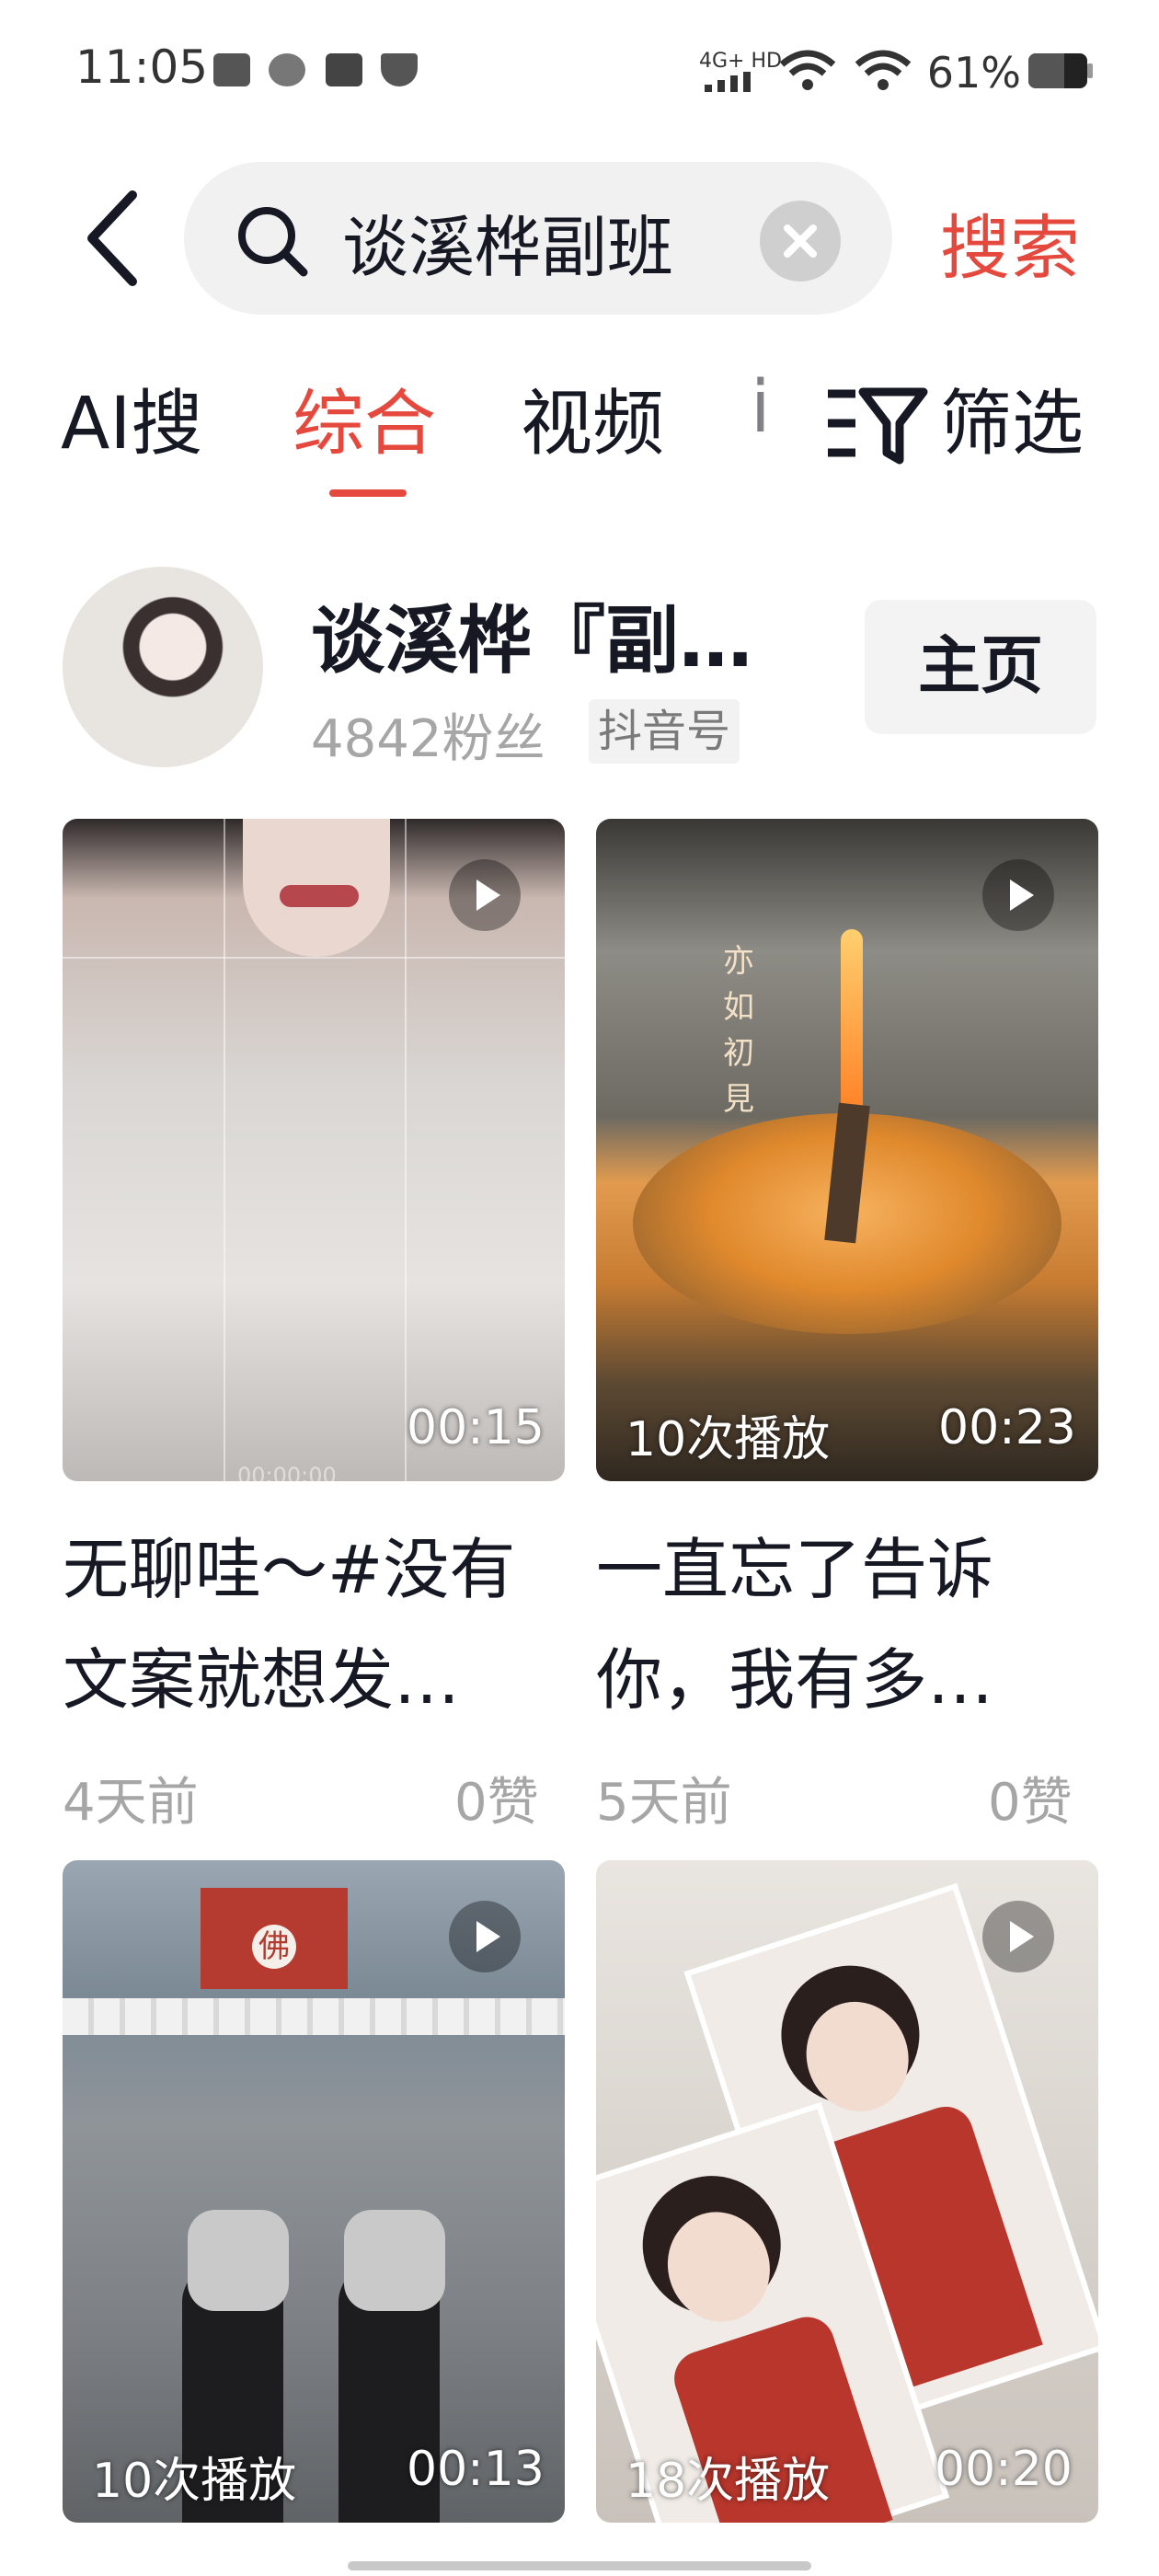  Describe the element at coordinates (314, 2191) in the screenshot. I see `video-thumbnail: 佛 10次播放 00:13` at that location.